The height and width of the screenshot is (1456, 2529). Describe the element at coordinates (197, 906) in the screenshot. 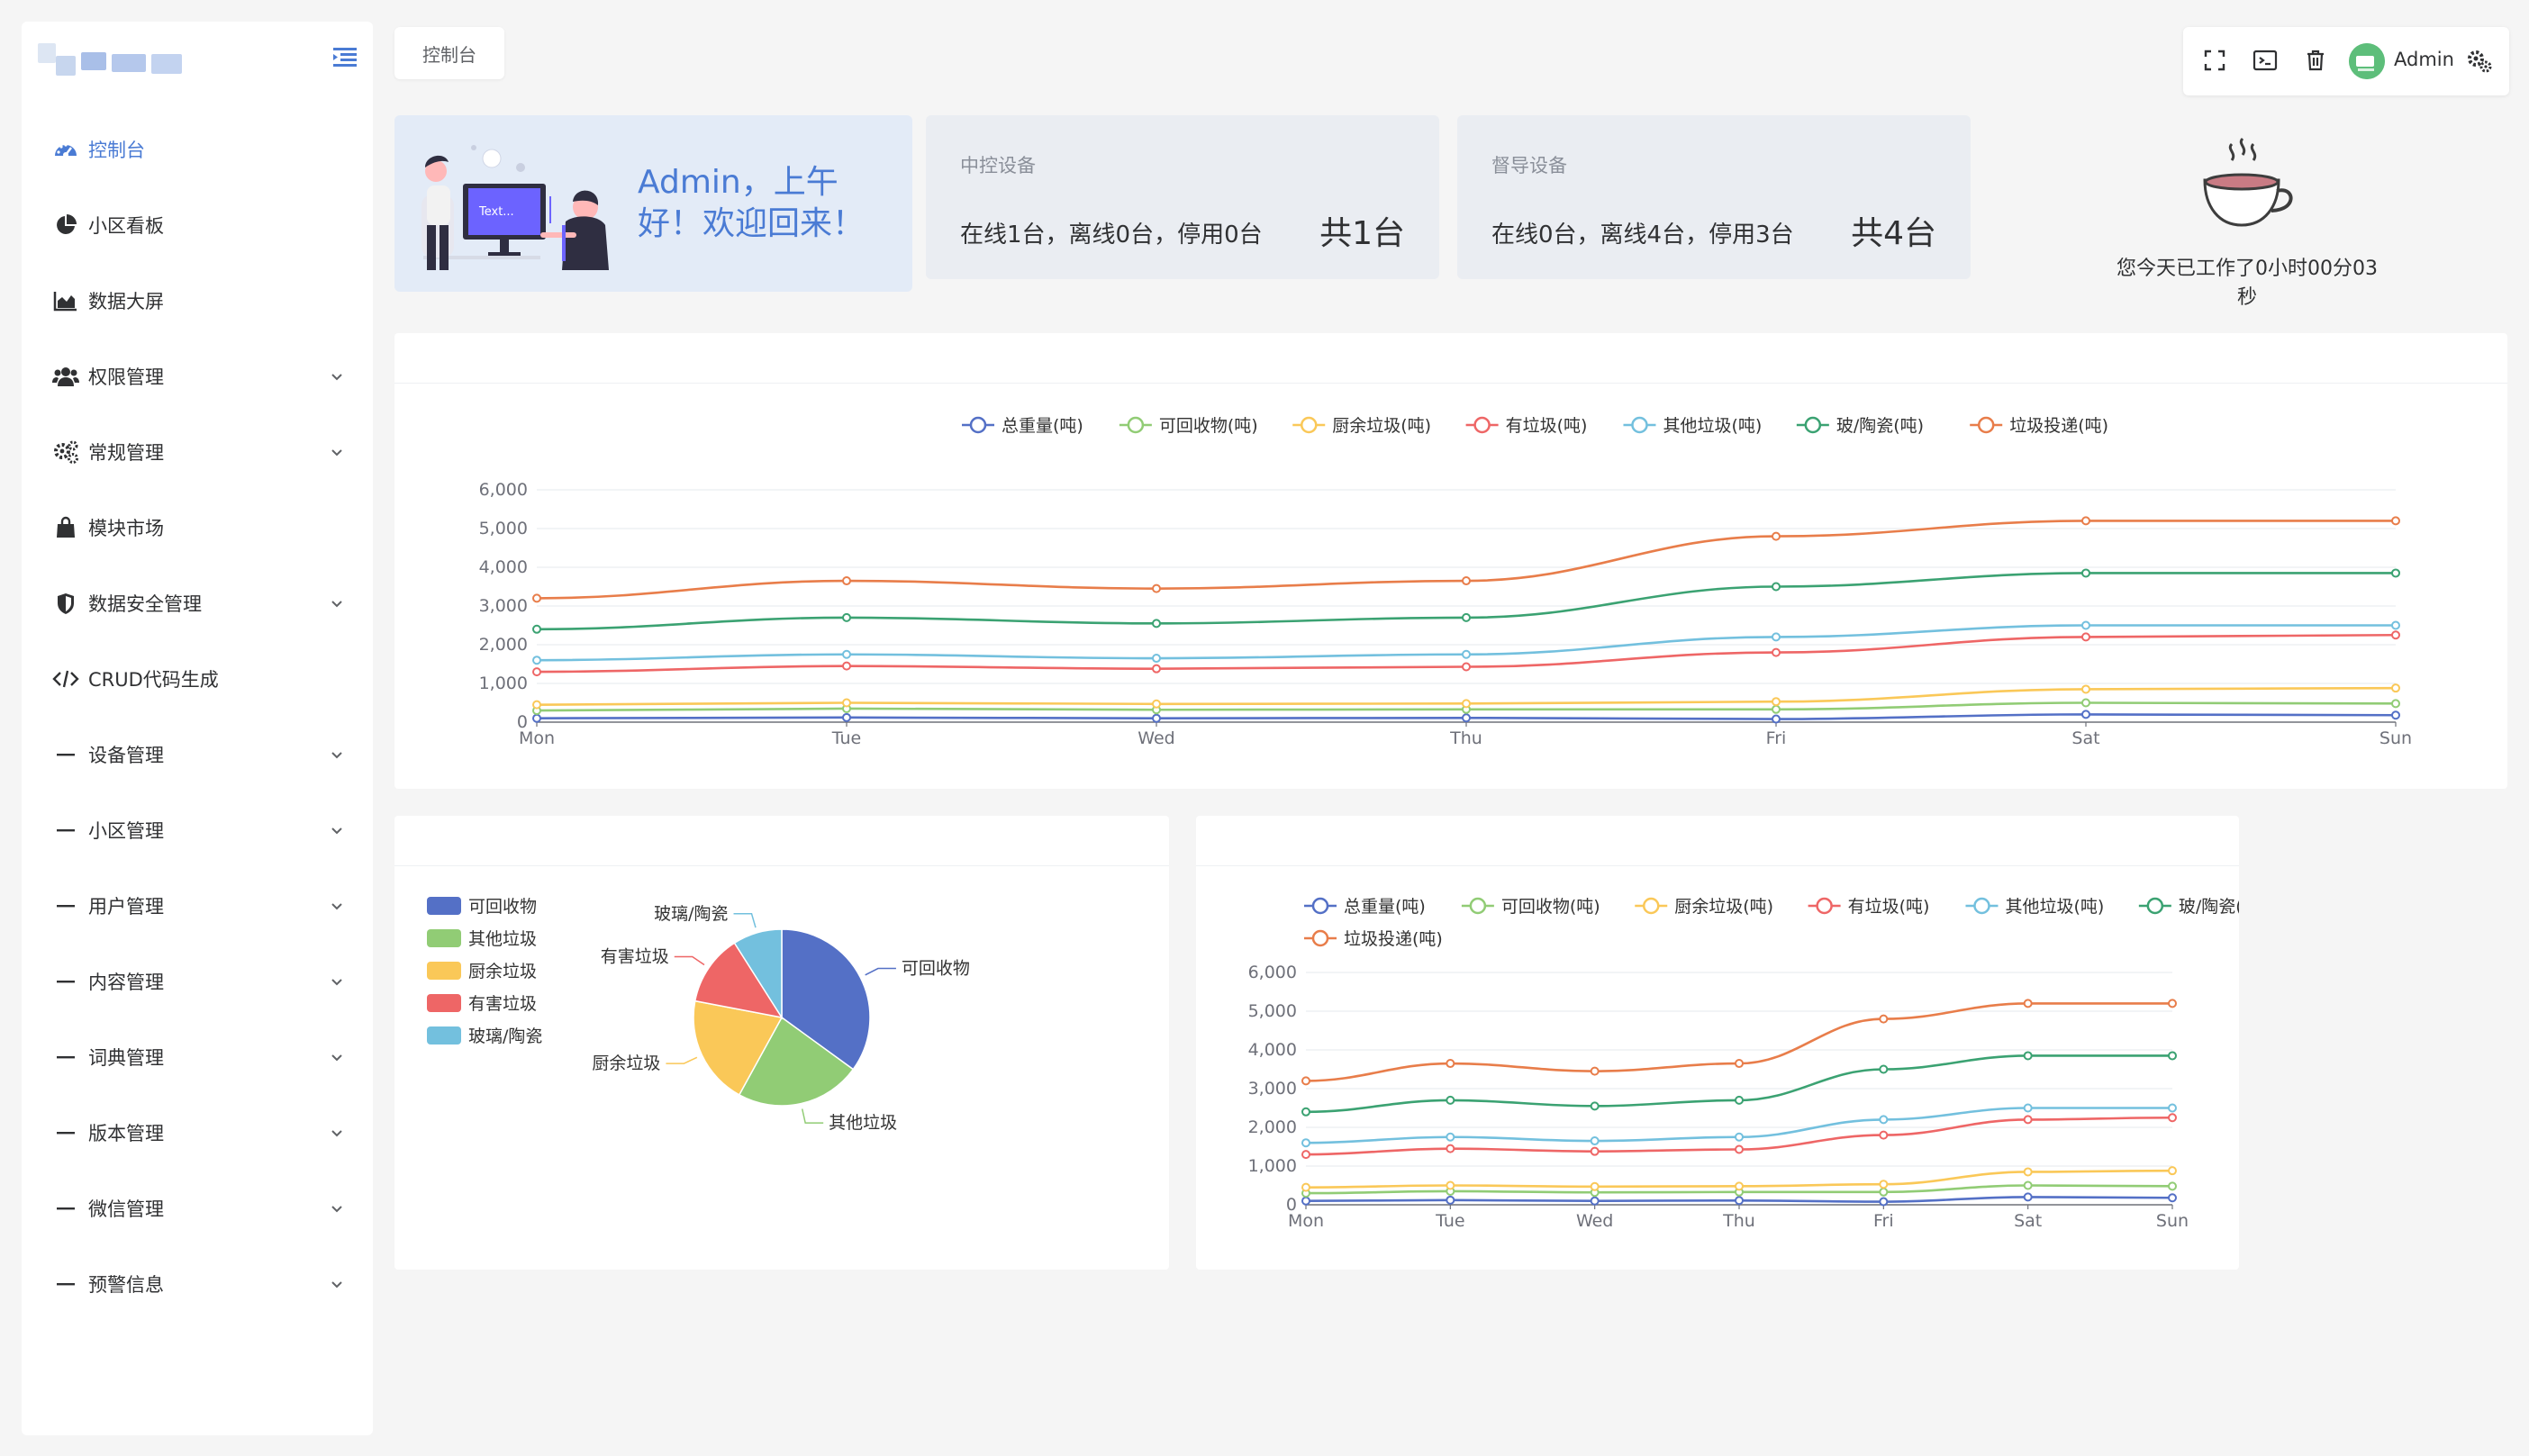

I see `sidebar-item-10: 用户管理` at that location.